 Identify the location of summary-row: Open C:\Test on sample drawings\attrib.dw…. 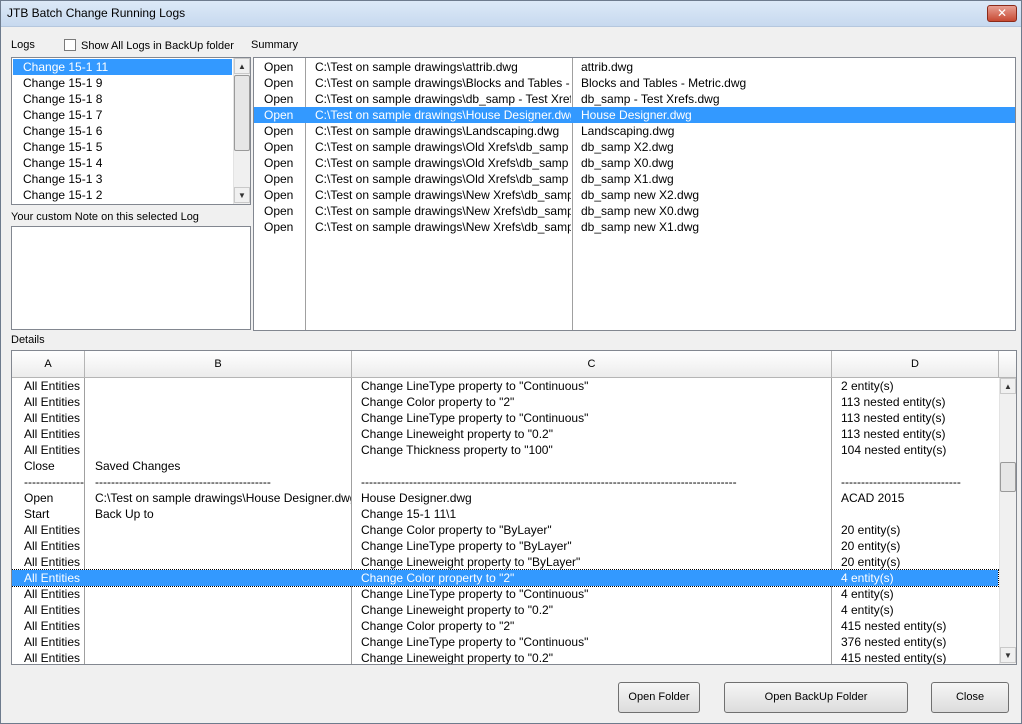
(634, 67).